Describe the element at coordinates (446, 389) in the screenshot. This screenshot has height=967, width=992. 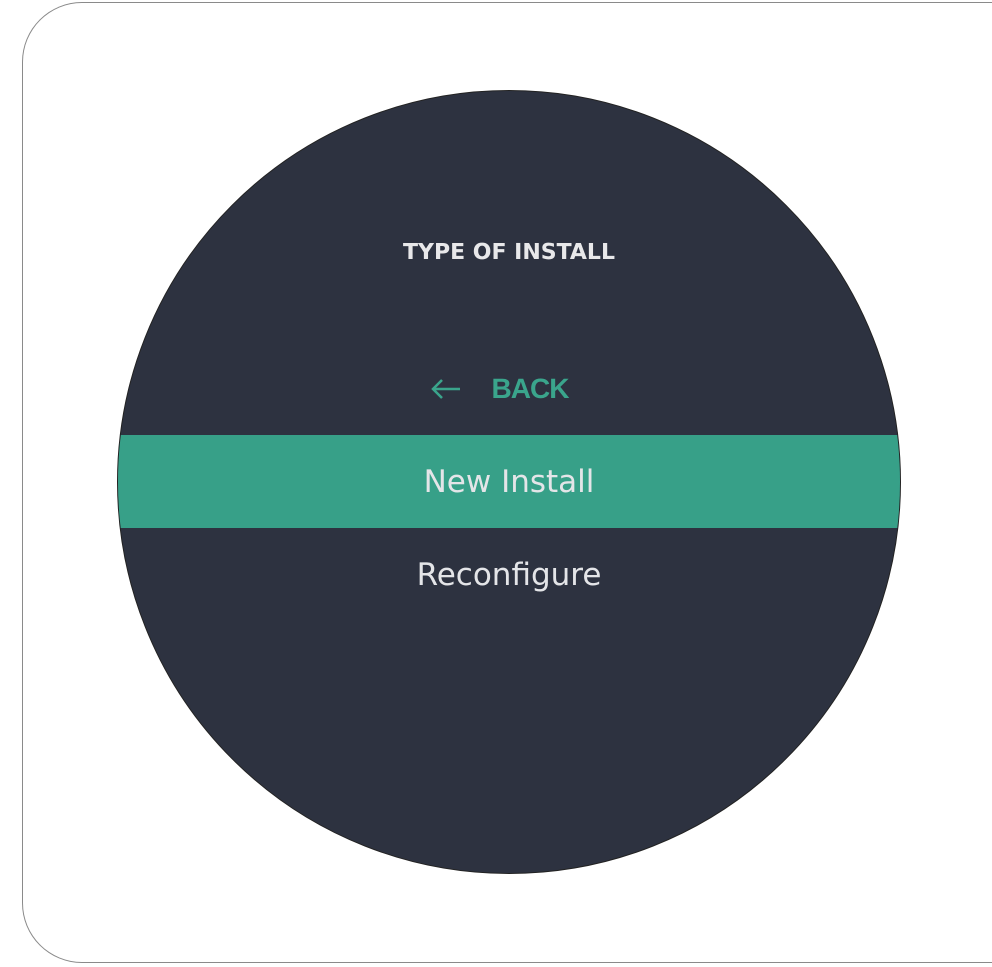
I see `left-arrow-icon` at that location.